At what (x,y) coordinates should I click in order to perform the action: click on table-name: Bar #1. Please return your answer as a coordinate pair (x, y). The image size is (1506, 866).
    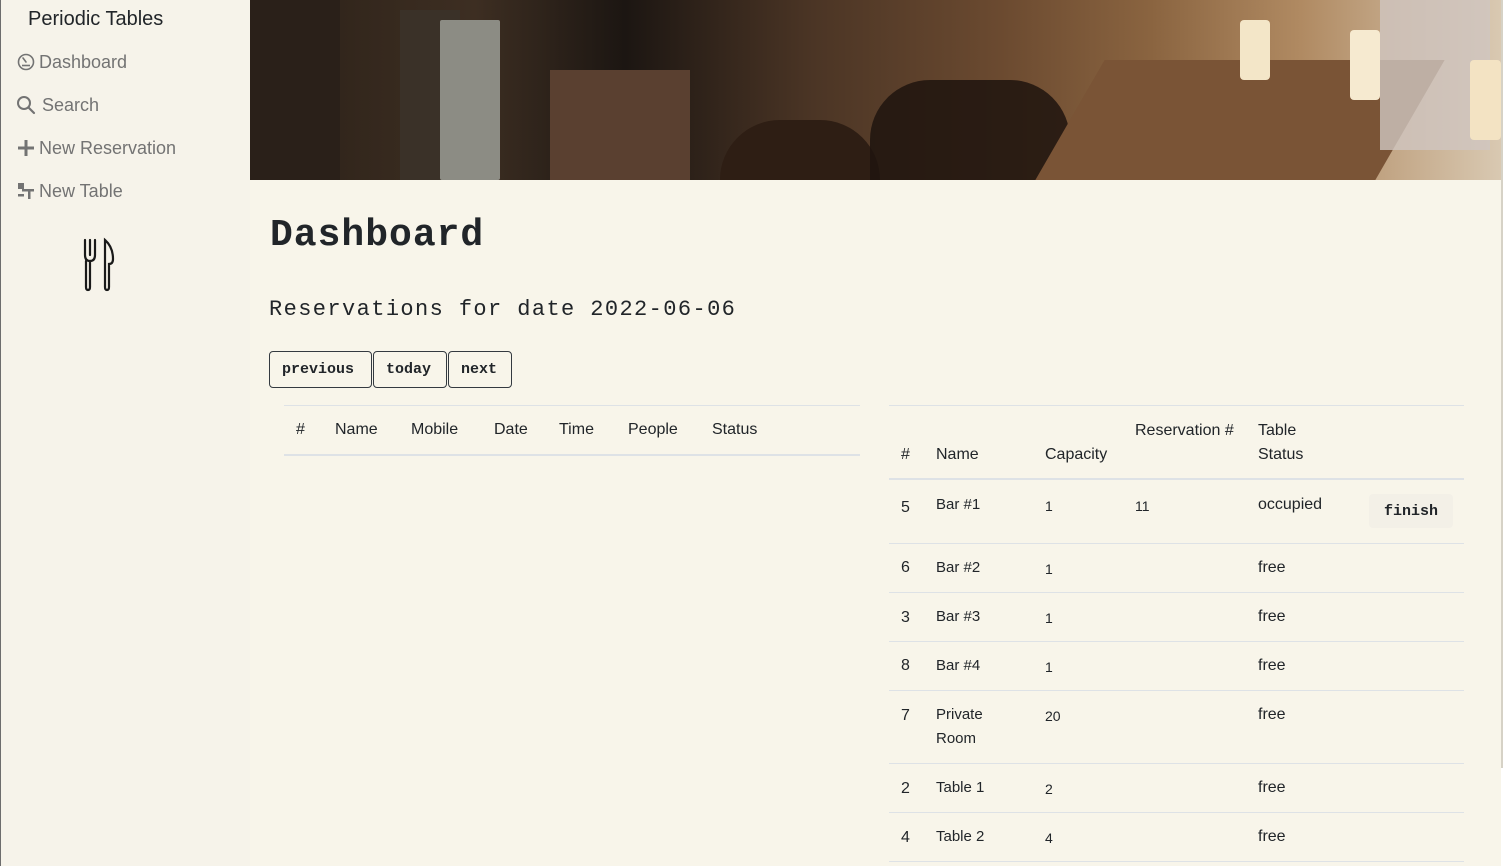
    Looking at the image, I should click on (958, 504).